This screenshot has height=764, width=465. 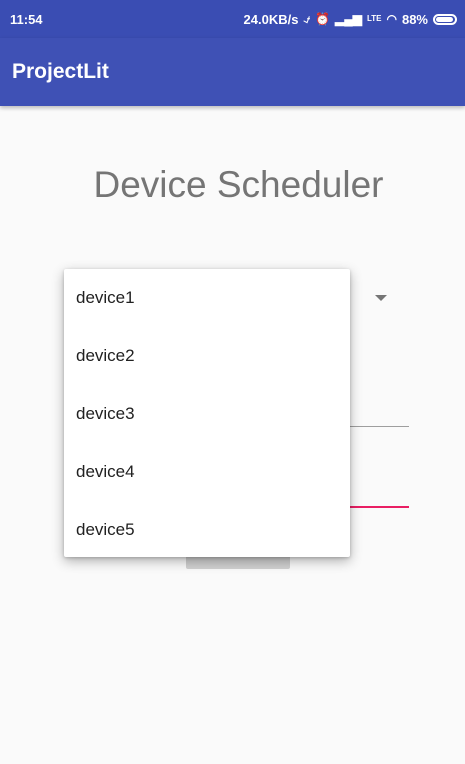 I want to click on signal-icon: ▂▄▆, so click(x=348, y=19).